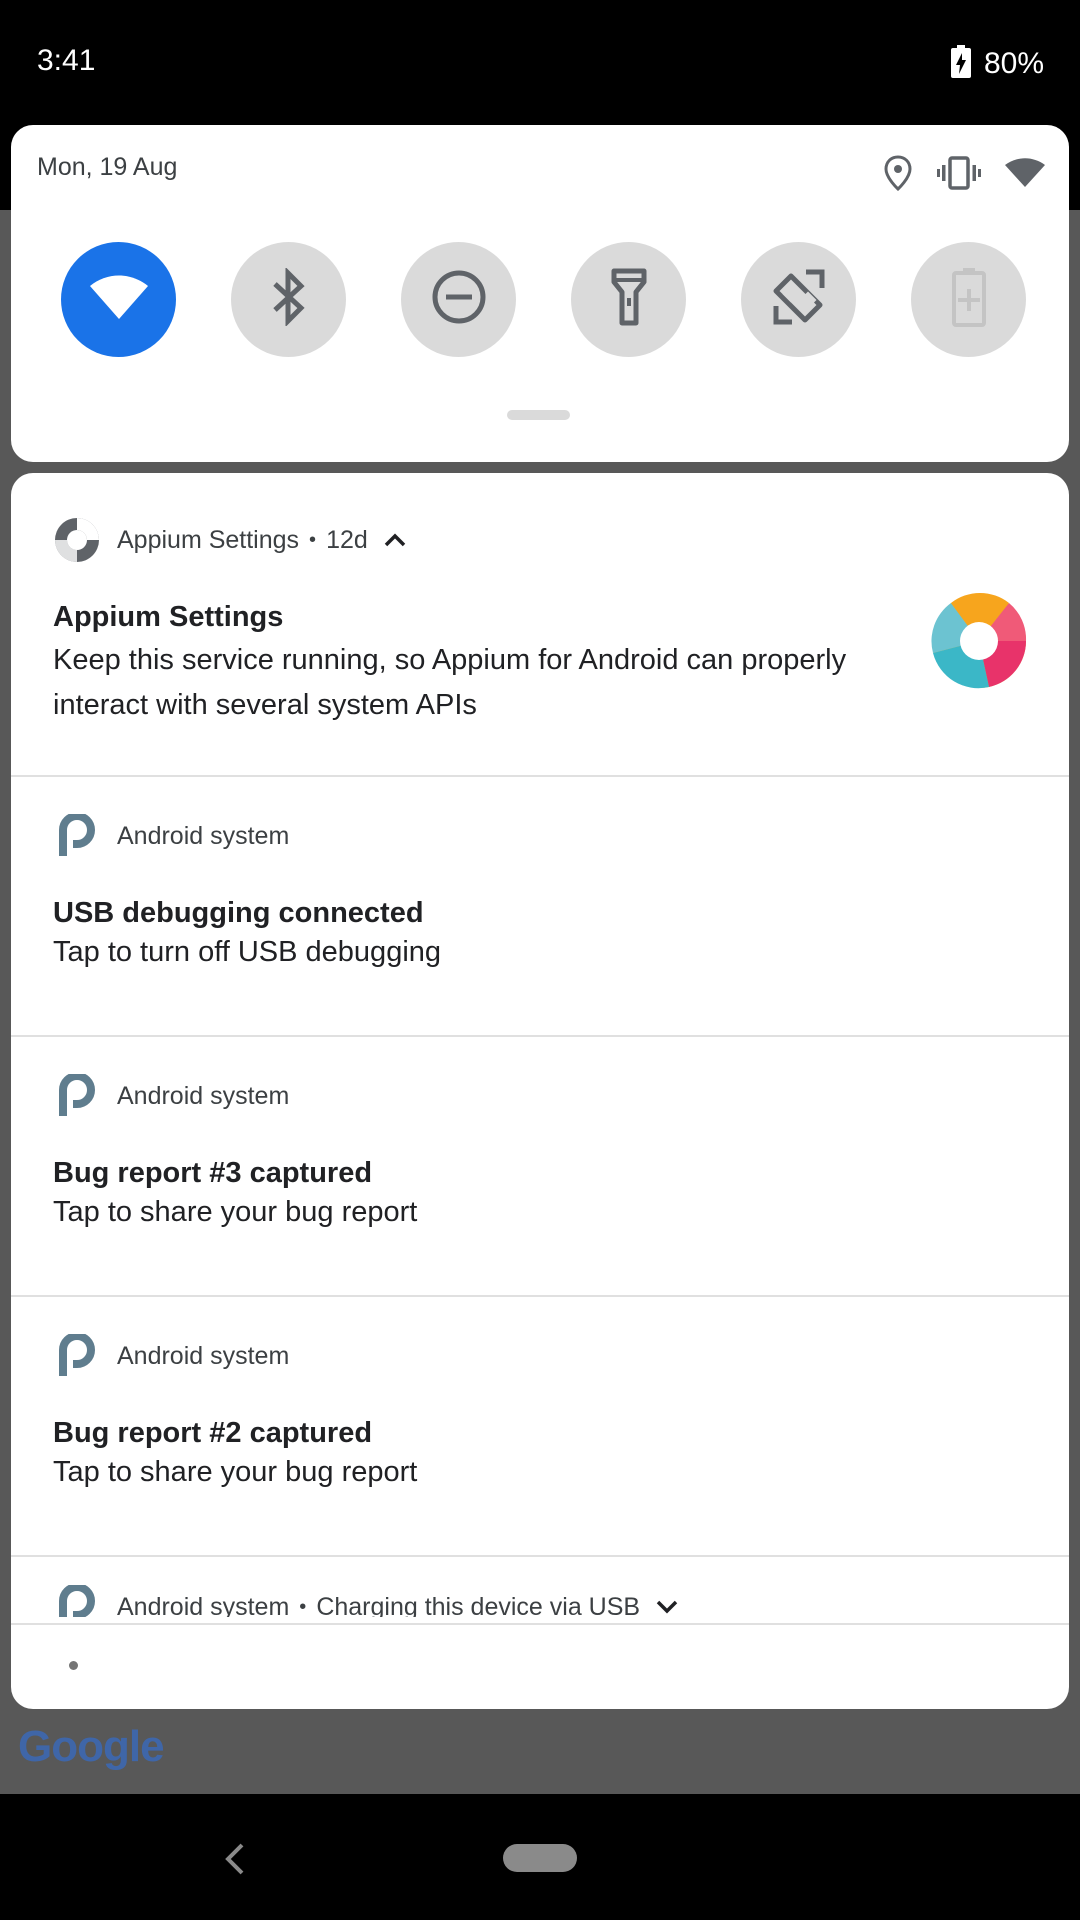 The image size is (1080, 1920). What do you see at coordinates (233, 1859) in the screenshot?
I see `back-icon` at bounding box center [233, 1859].